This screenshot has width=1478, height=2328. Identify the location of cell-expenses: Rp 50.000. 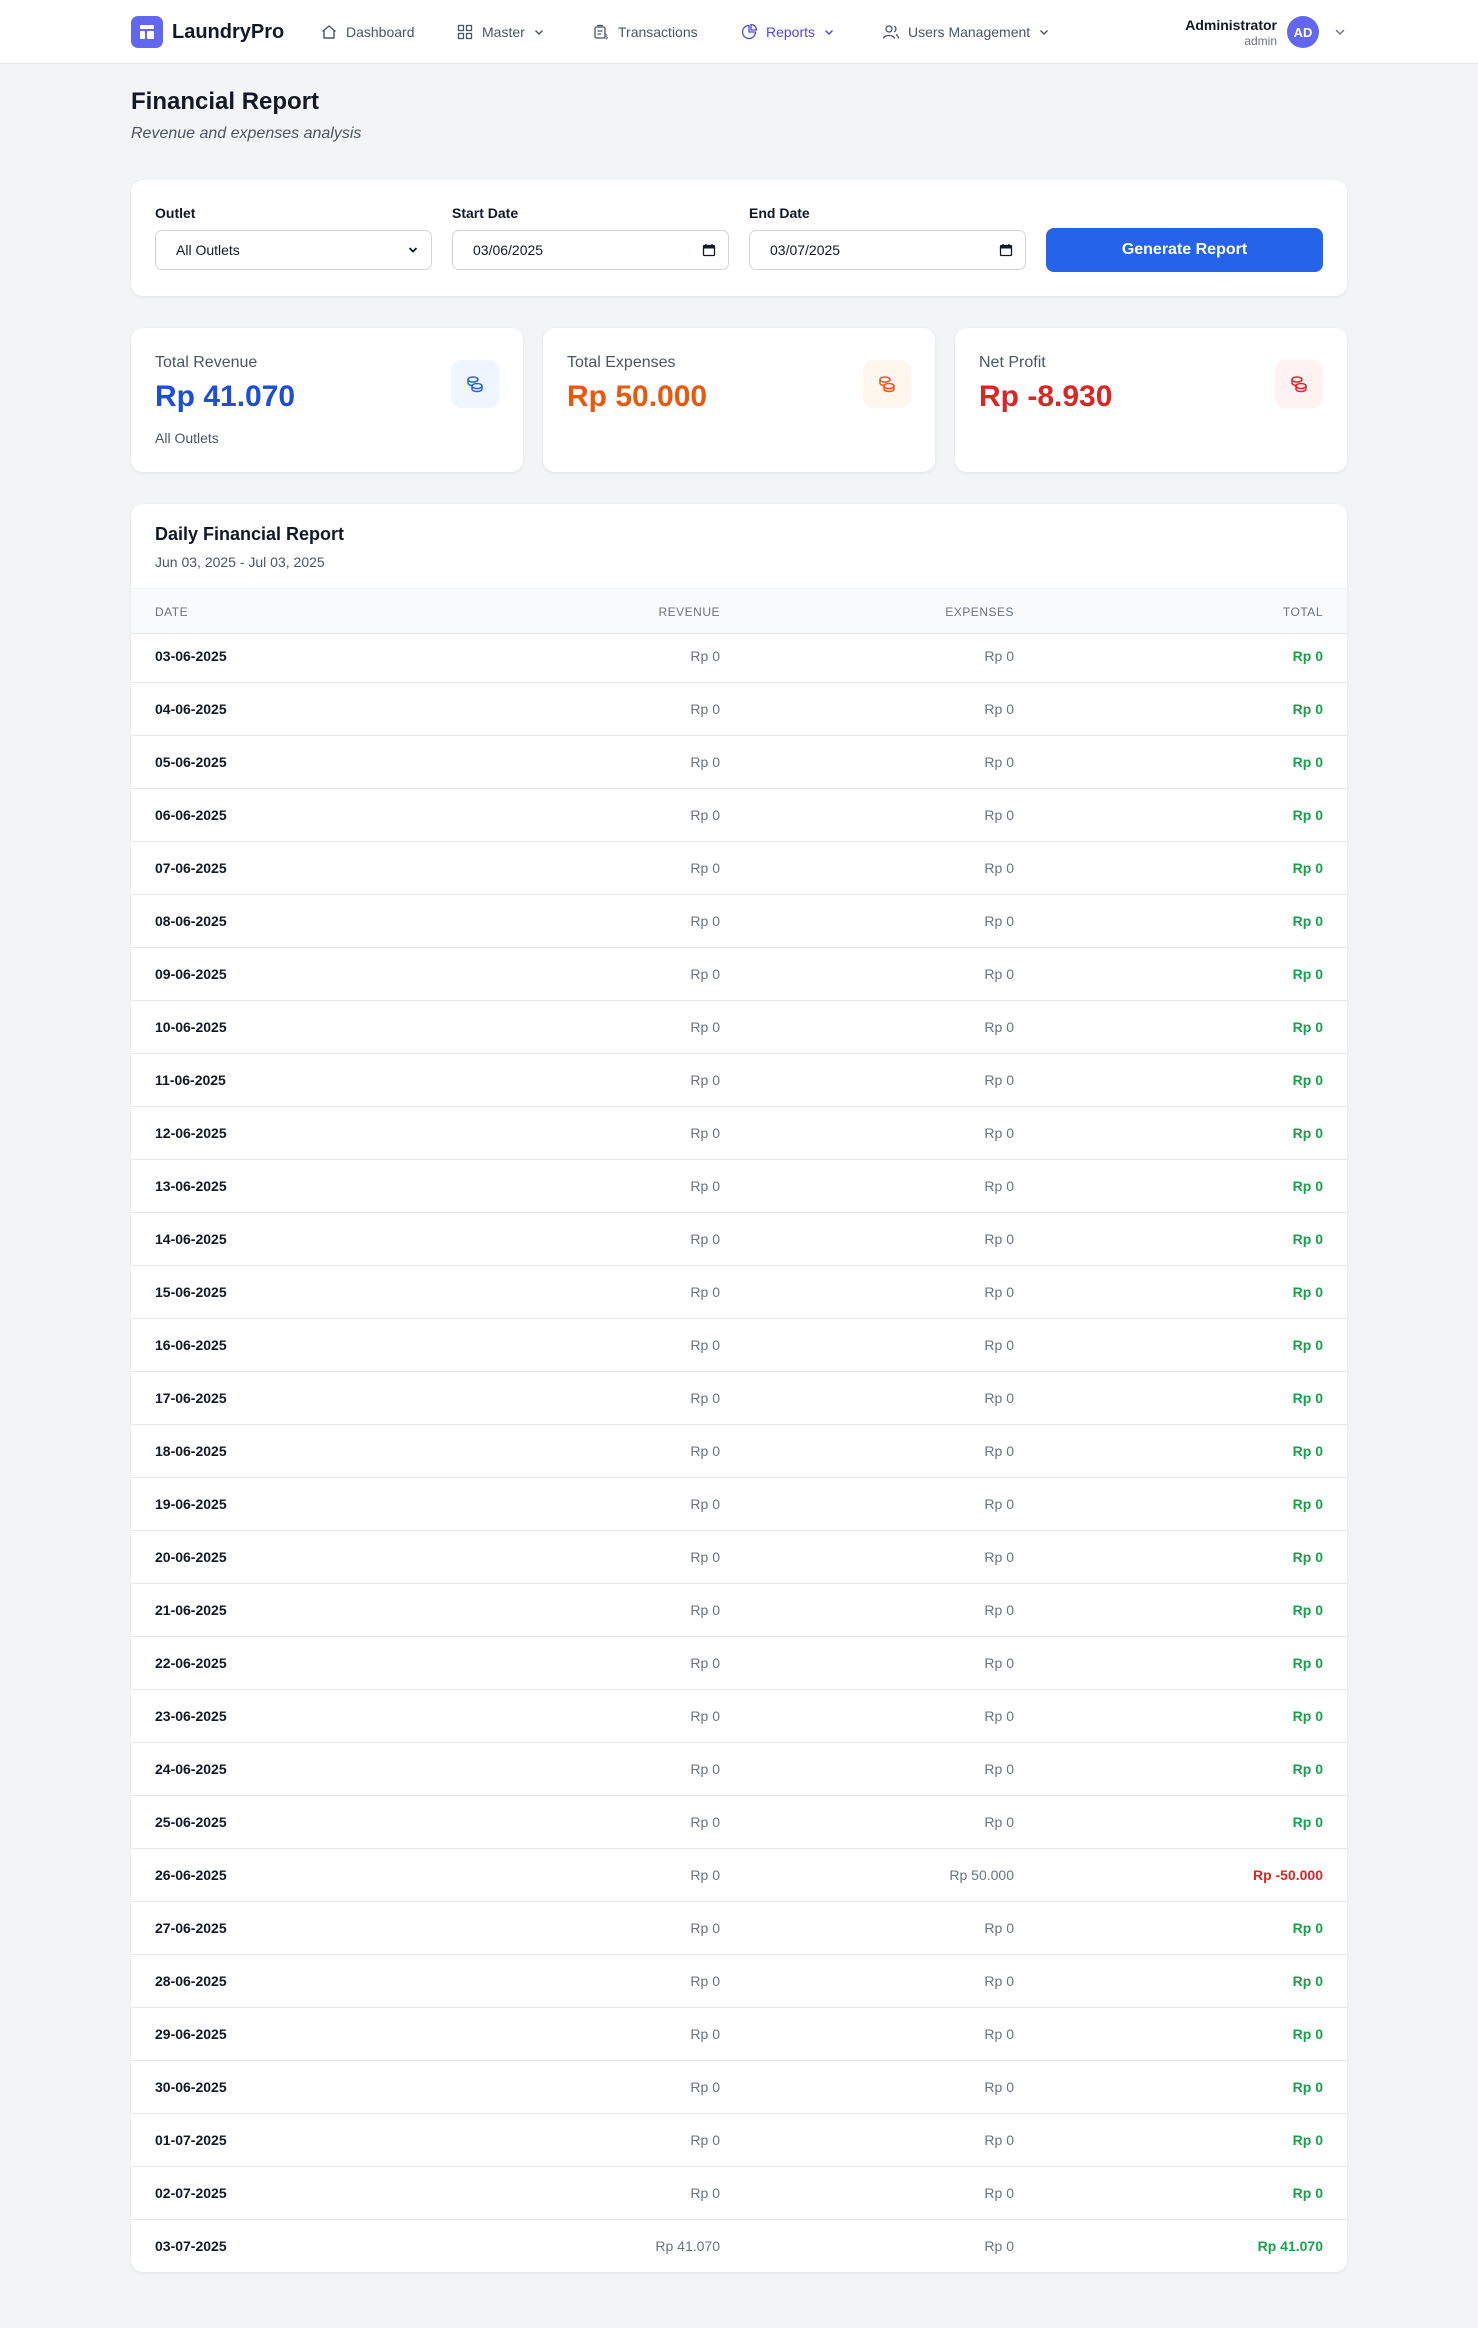
(981, 1875).